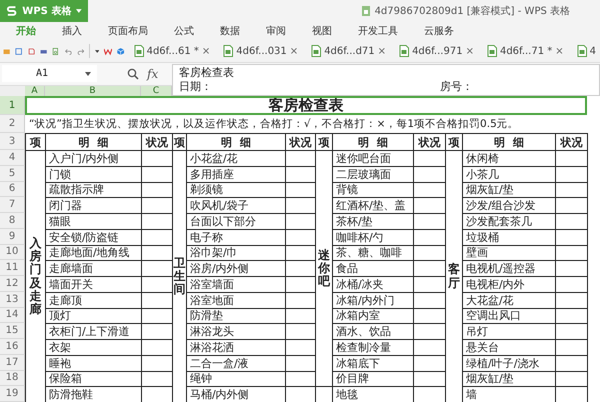 The height and width of the screenshot is (402, 600). I want to click on tab-label: 4d6f...71 *, so click(526, 51).